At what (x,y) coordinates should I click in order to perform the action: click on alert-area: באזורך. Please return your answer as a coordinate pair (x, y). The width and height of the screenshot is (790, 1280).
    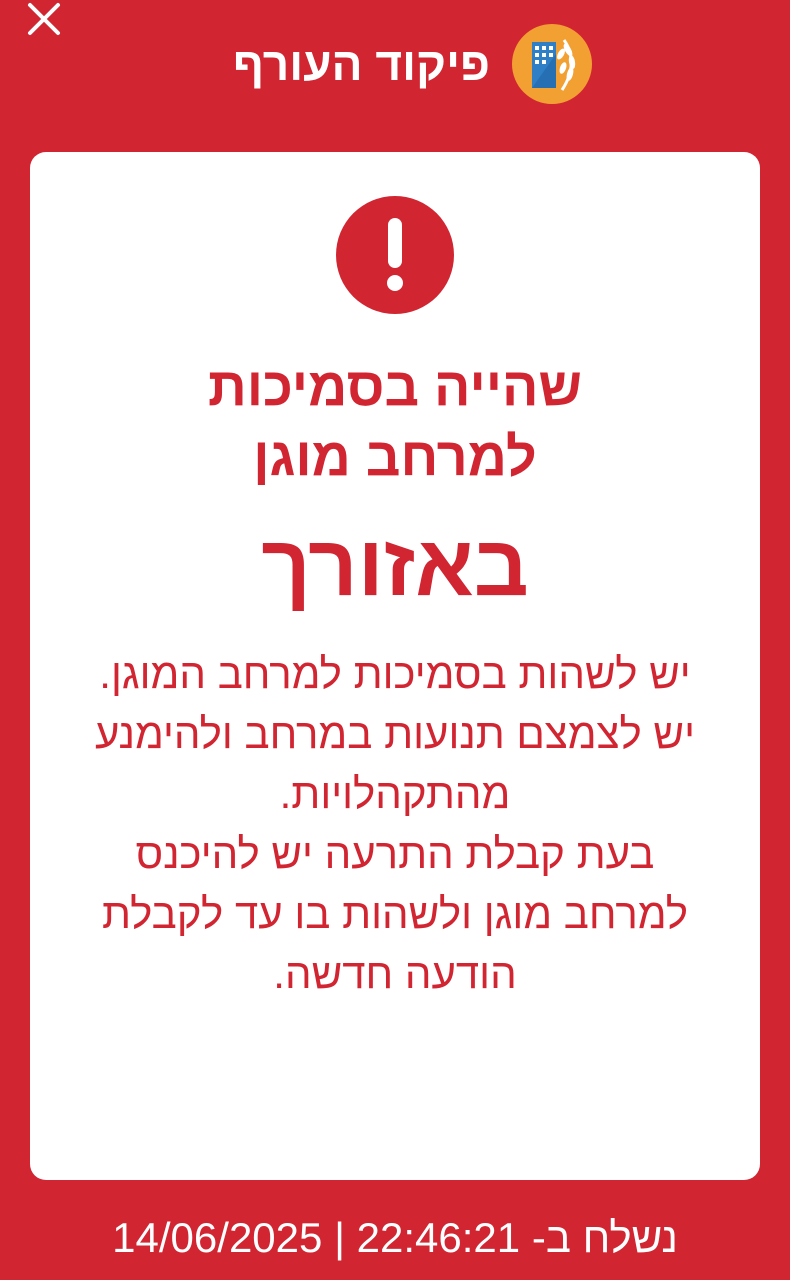
    Looking at the image, I should click on (395, 566).